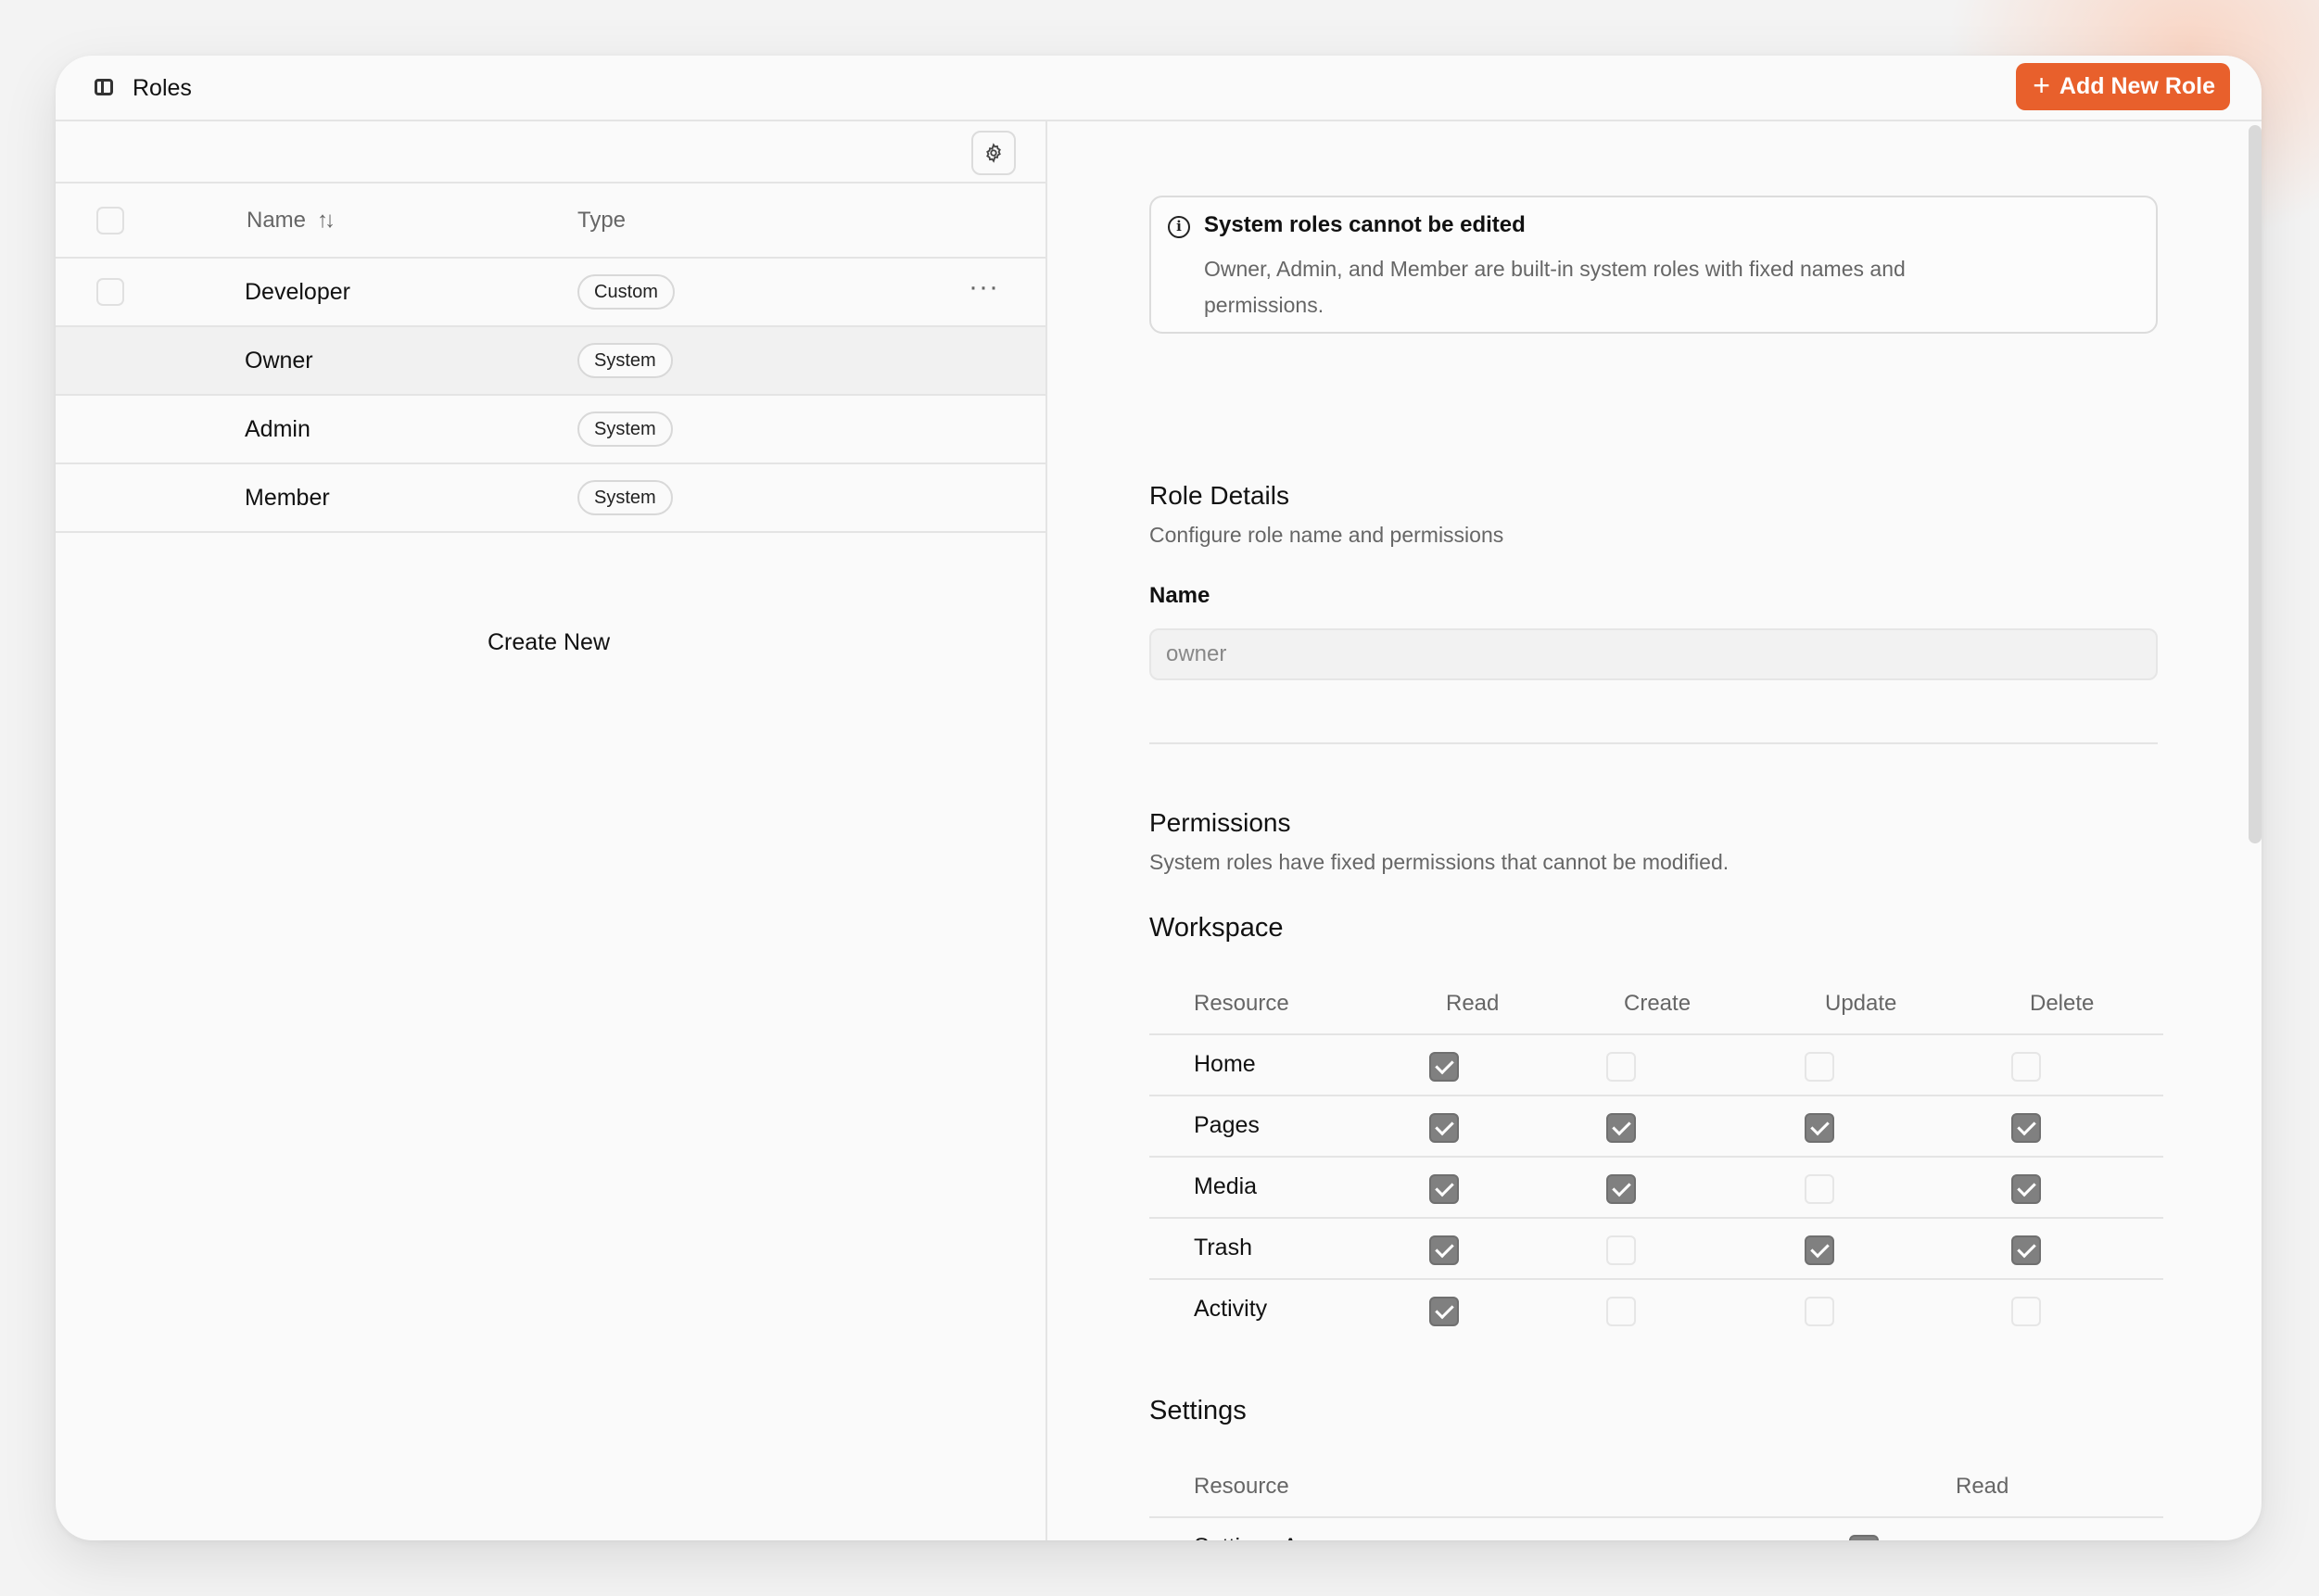  I want to click on permission-row: Settings Access, so click(1656, 1529).